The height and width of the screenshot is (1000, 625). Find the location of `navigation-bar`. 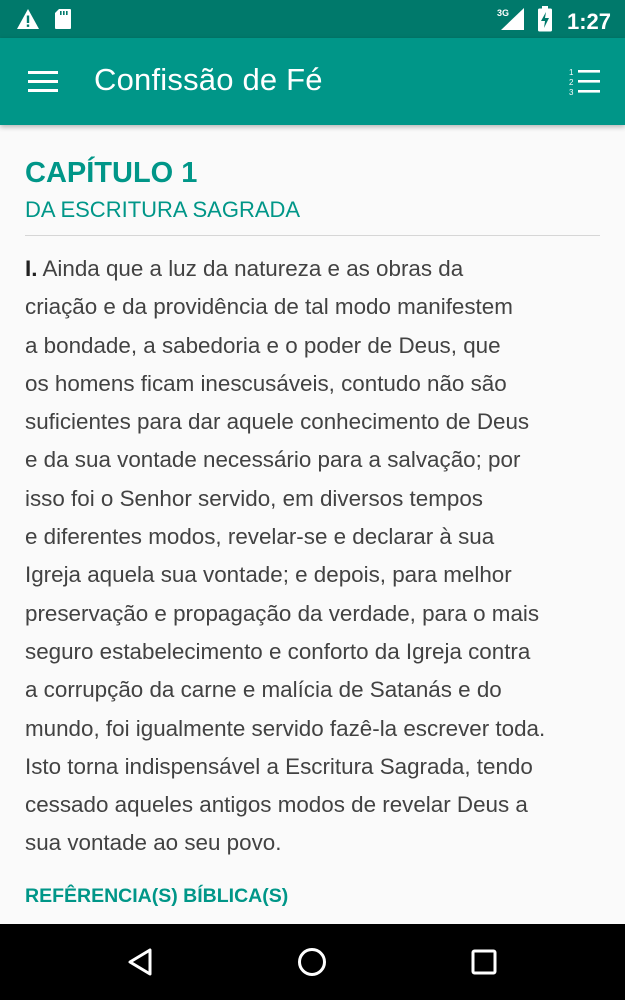

navigation-bar is located at coordinates (312, 962).